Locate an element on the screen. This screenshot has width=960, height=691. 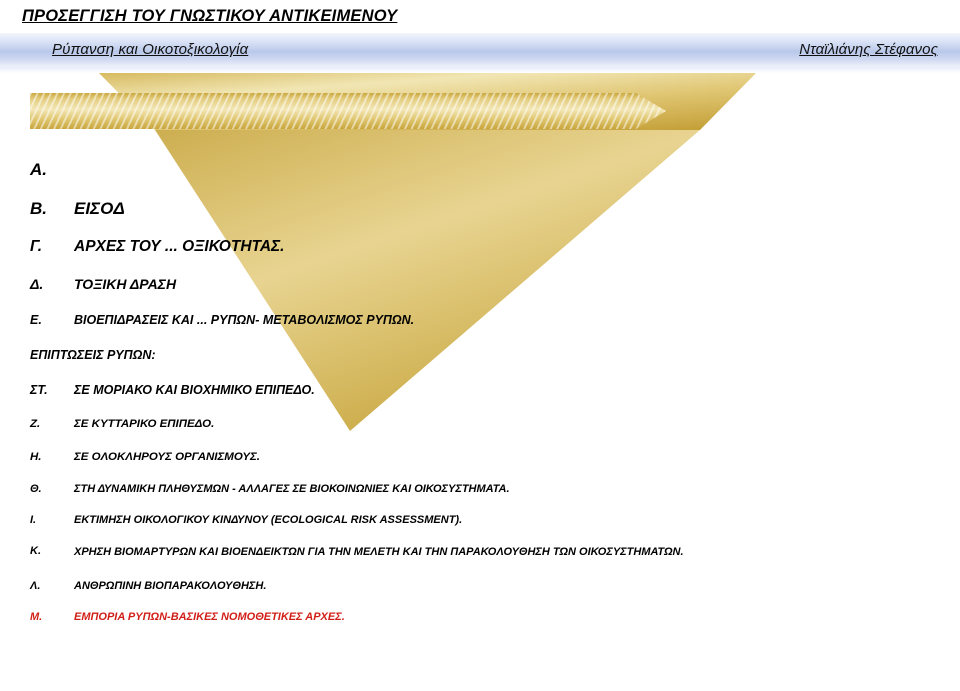
outline-item-d: Δ. ΤΟΞΙΚΗ ΔΡΑΣΗ is located at coordinates (480, 284).